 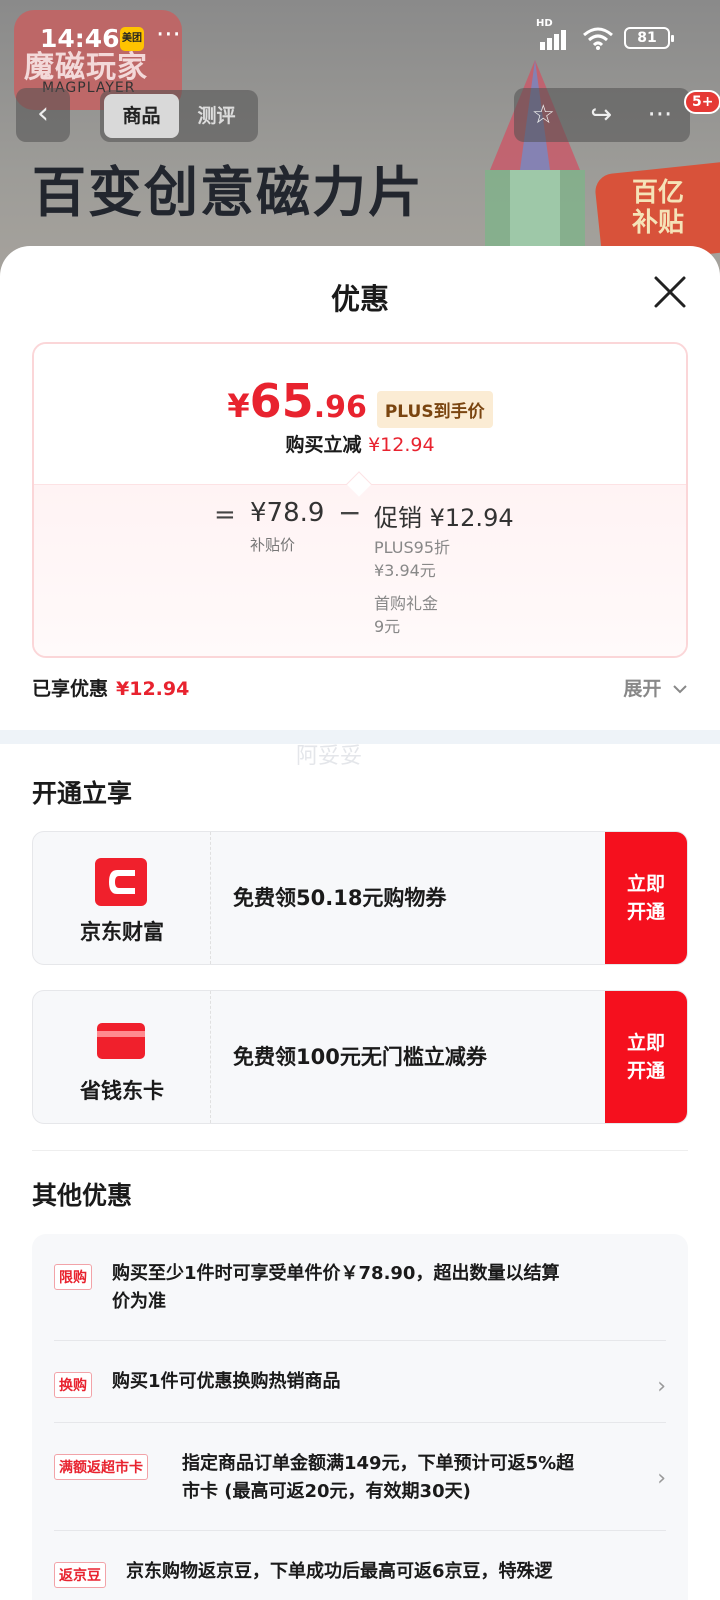 What do you see at coordinates (121, 1041) in the screenshot?
I see `saving-card-logo-icon` at bounding box center [121, 1041].